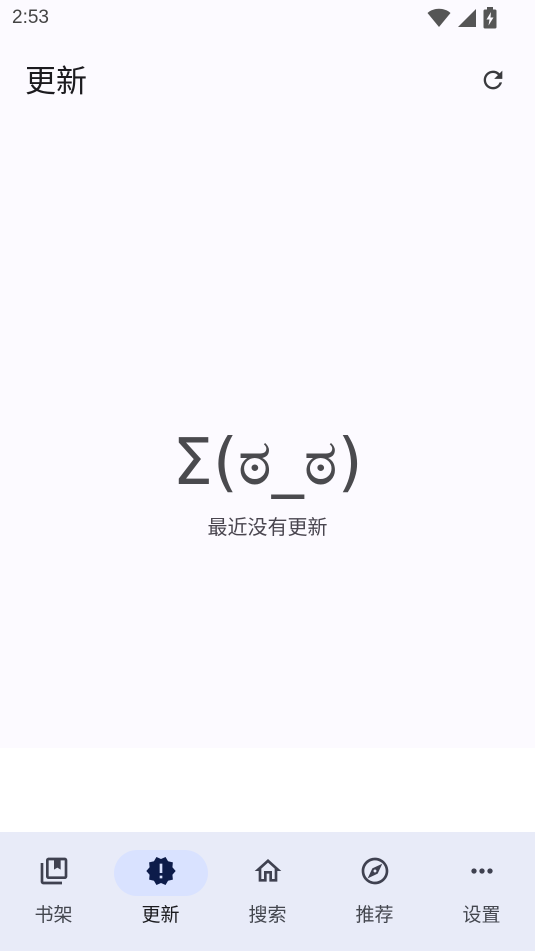  Describe the element at coordinates (267, 19) in the screenshot. I see `status-bar: 2:53` at that location.